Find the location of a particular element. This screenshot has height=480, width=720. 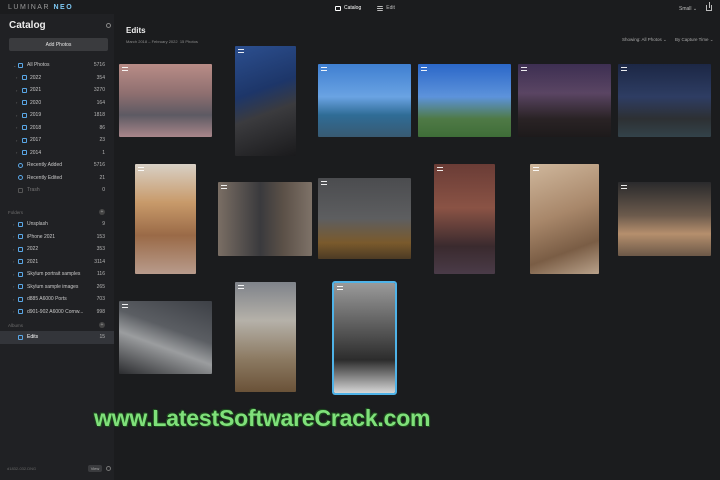

sidebar-item-folder: › Unsplash 9 is located at coordinates (57, 224).